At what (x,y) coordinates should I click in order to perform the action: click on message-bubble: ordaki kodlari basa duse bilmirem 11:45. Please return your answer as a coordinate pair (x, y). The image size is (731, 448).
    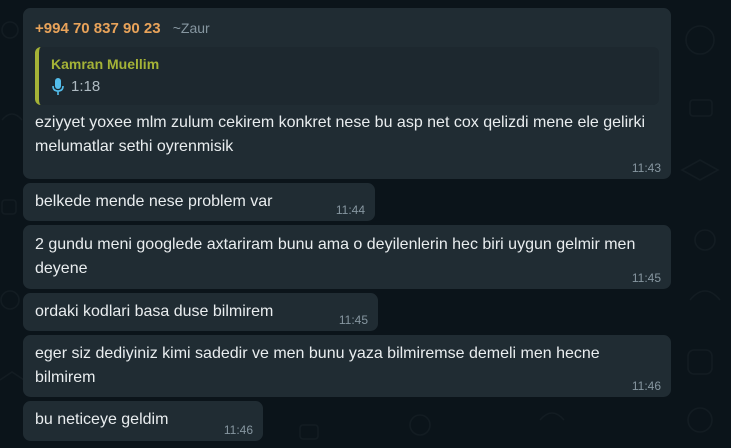
    Looking at the image, I should click on (200, 312).